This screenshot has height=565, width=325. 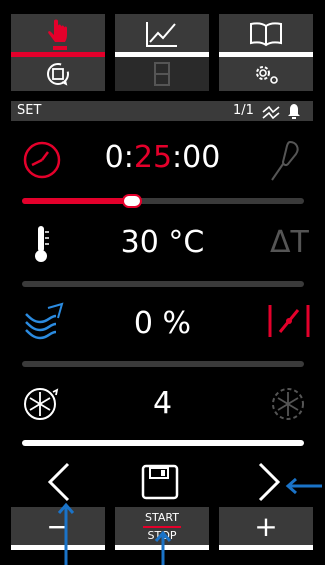 What do you see at coordinates (189, 521) in the screenshot?
I see `annotation-arrows` at bounding box center [189, 521].